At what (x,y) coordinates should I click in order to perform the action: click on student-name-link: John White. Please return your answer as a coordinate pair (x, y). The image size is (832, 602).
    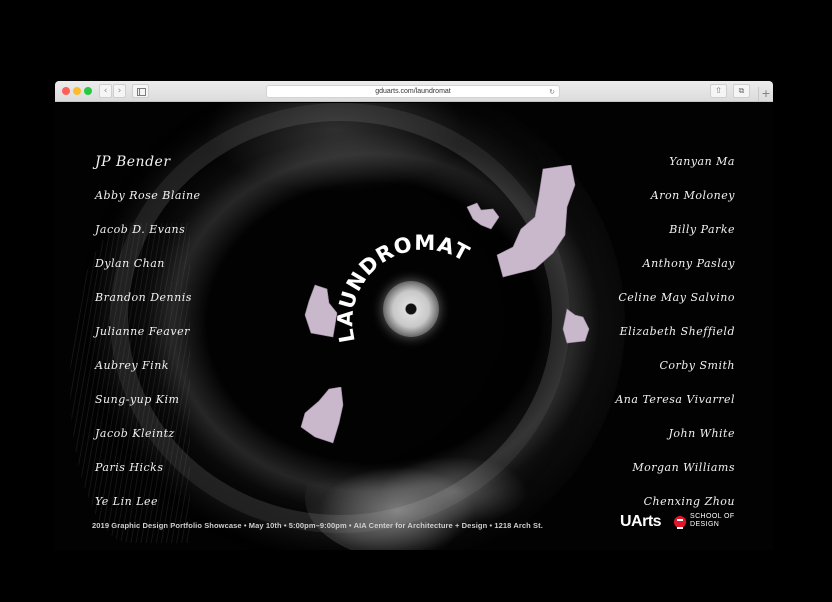
    Looking at the image, I should click on (675, 440).